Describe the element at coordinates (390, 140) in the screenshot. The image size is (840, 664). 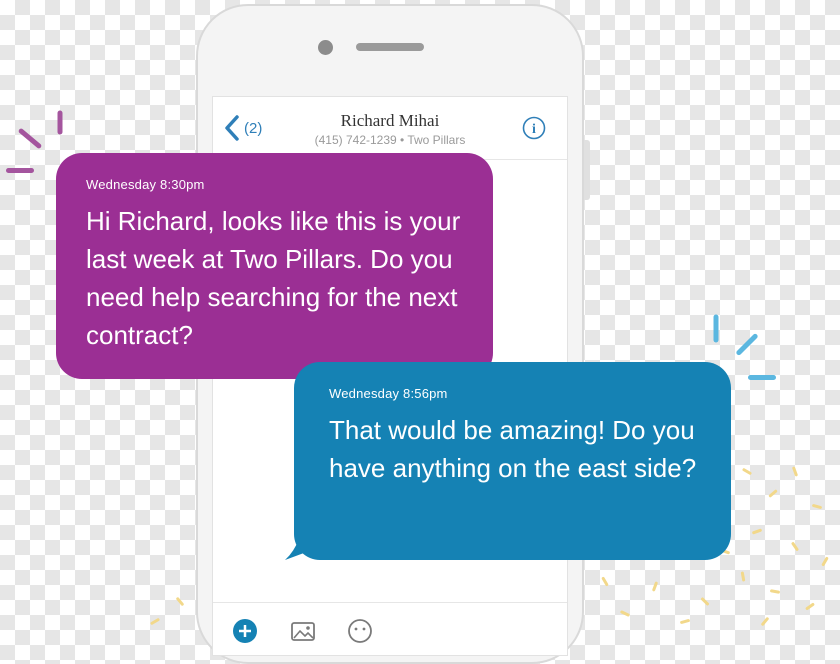
I see `contact-subtitle: (415) 742-1239 • Two Pillars` at that location.